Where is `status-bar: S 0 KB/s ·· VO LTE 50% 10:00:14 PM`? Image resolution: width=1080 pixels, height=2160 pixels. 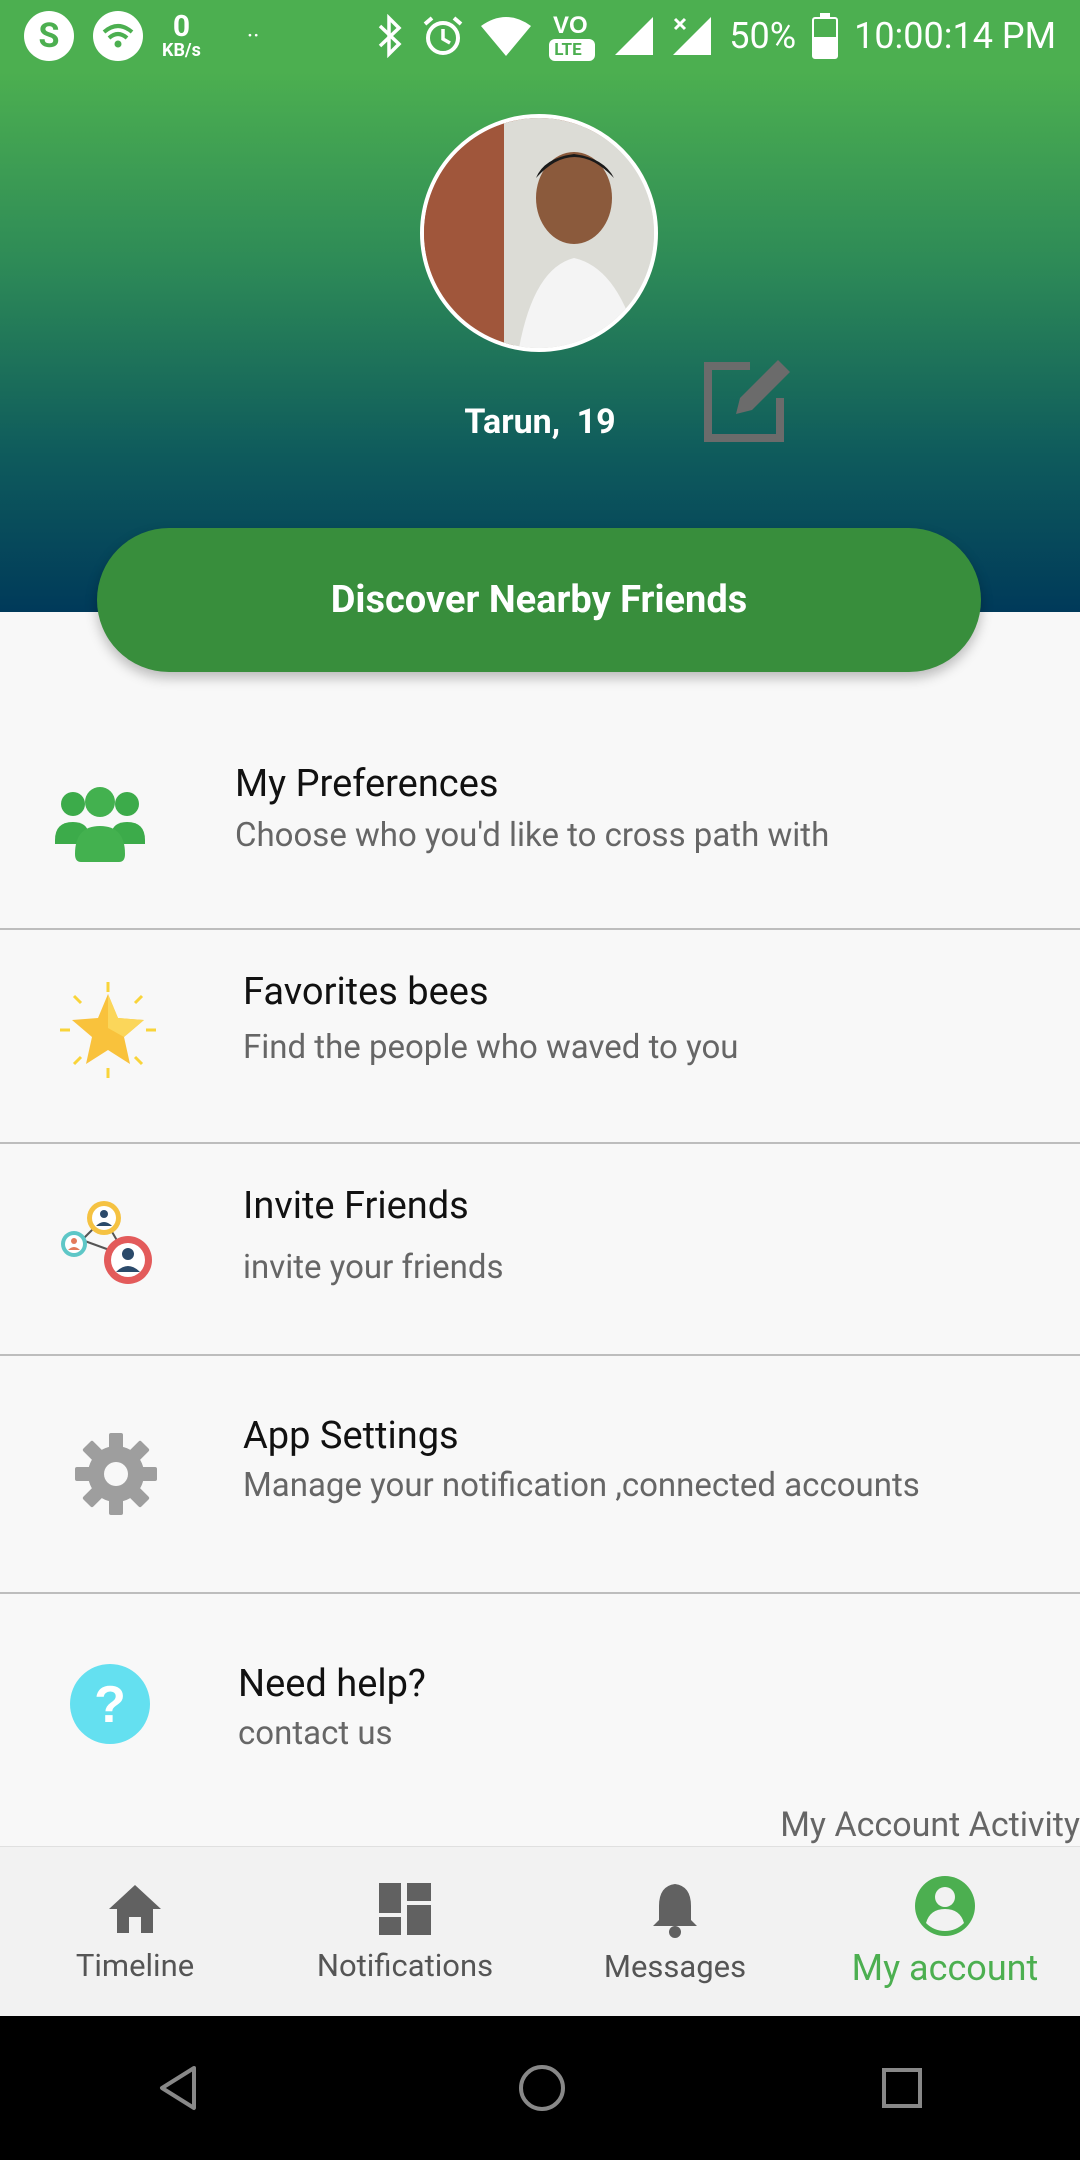 status-bar: S 0 KB/s ·· VO LTE 50% 10:00:14 PM is located at coordinates (540, 36).